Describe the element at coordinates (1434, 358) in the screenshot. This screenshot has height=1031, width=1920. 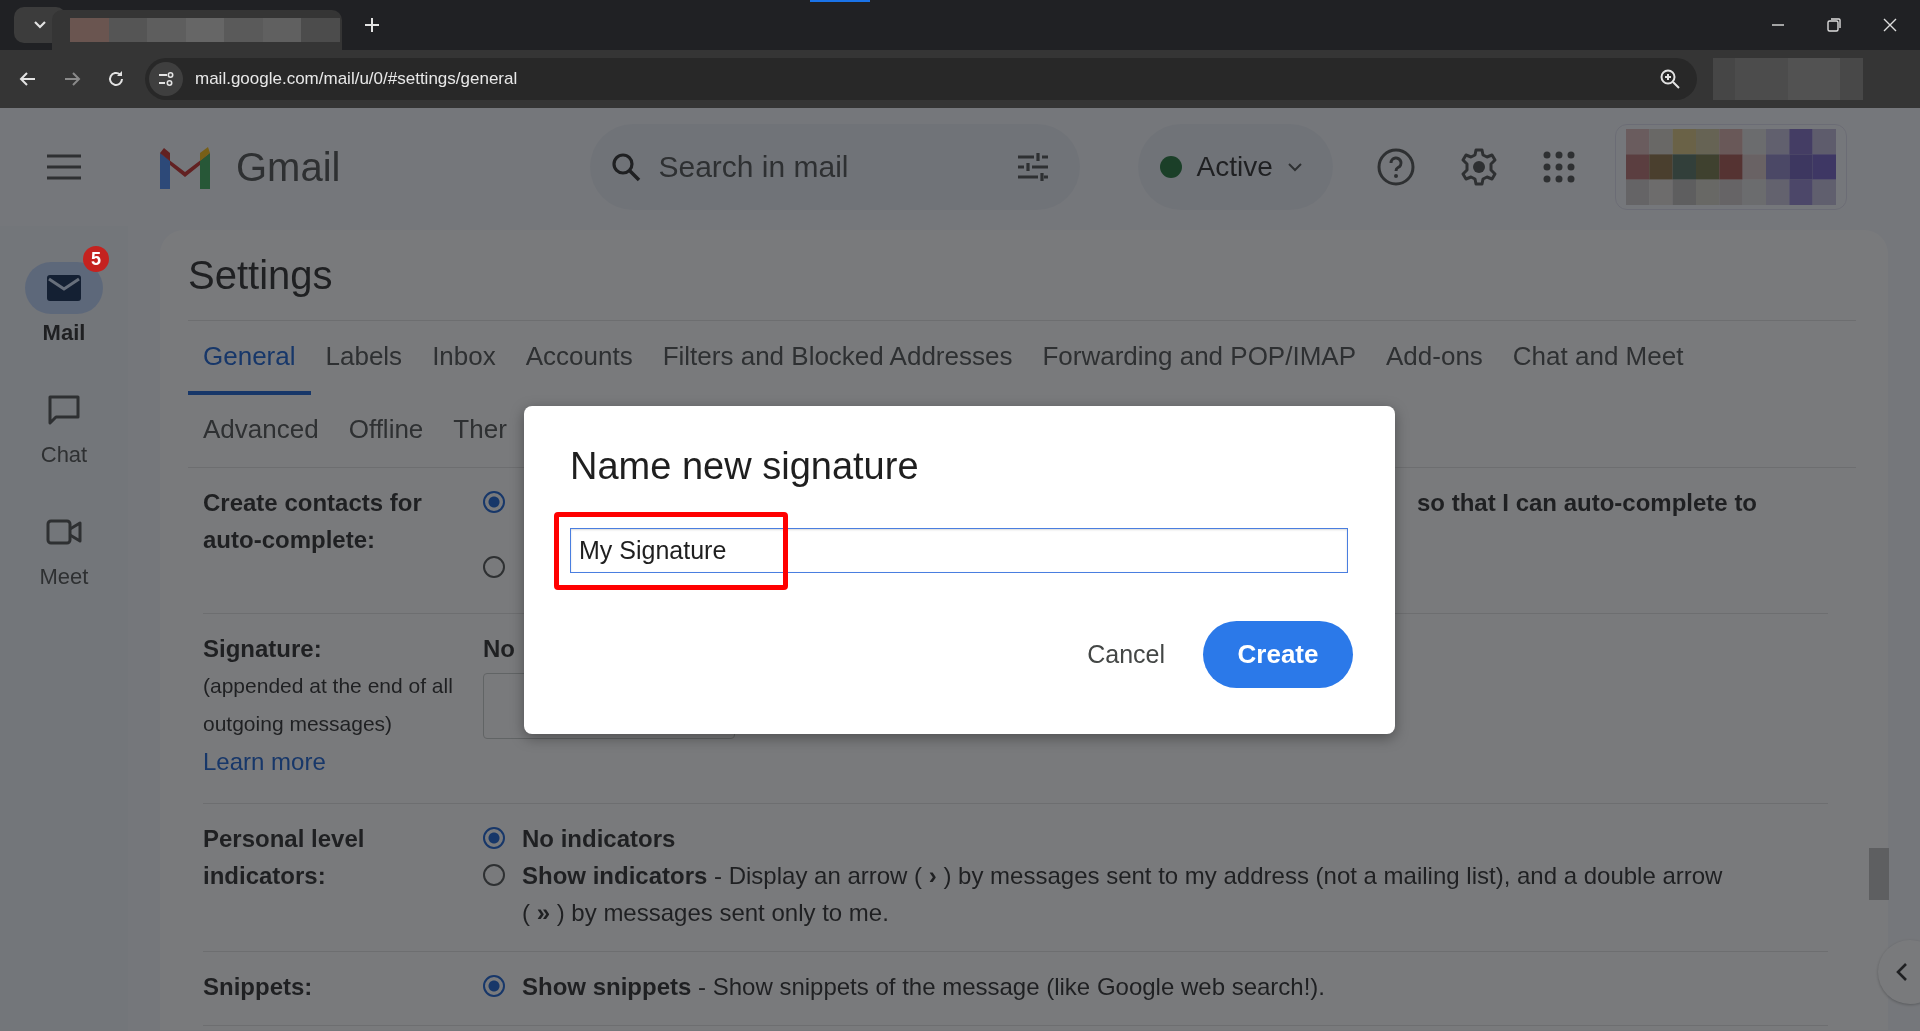
I see `settings-tab: Add-ons` at that location.